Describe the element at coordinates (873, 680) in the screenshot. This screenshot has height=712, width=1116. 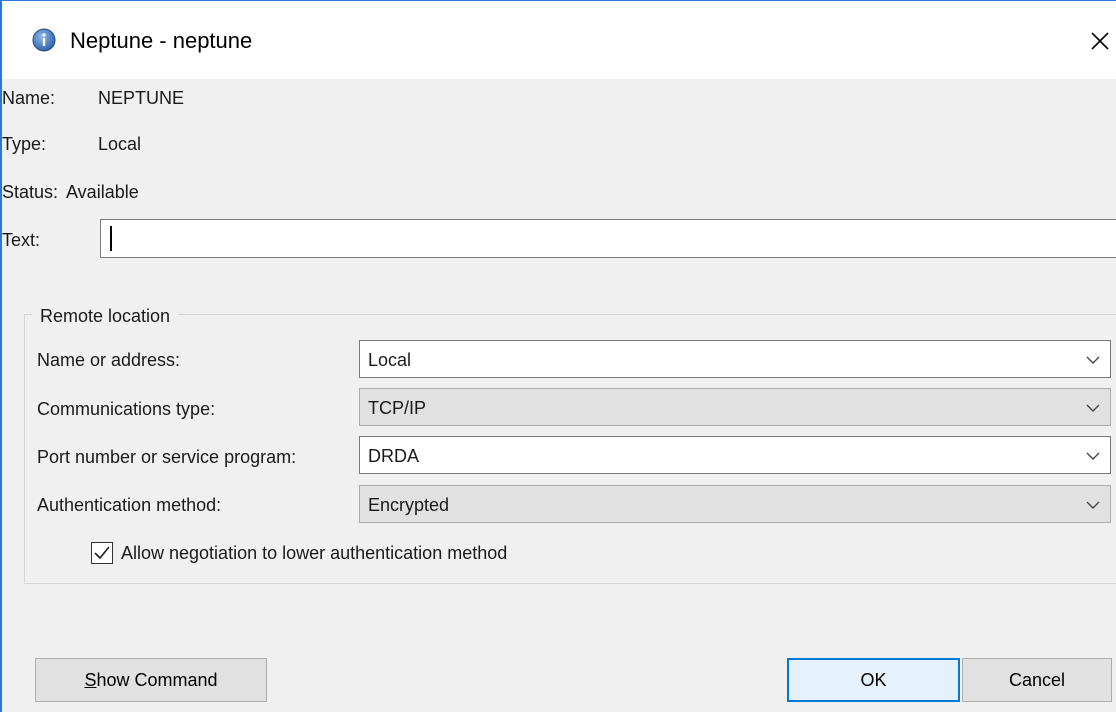
I see `ok-button: OK` at that location.